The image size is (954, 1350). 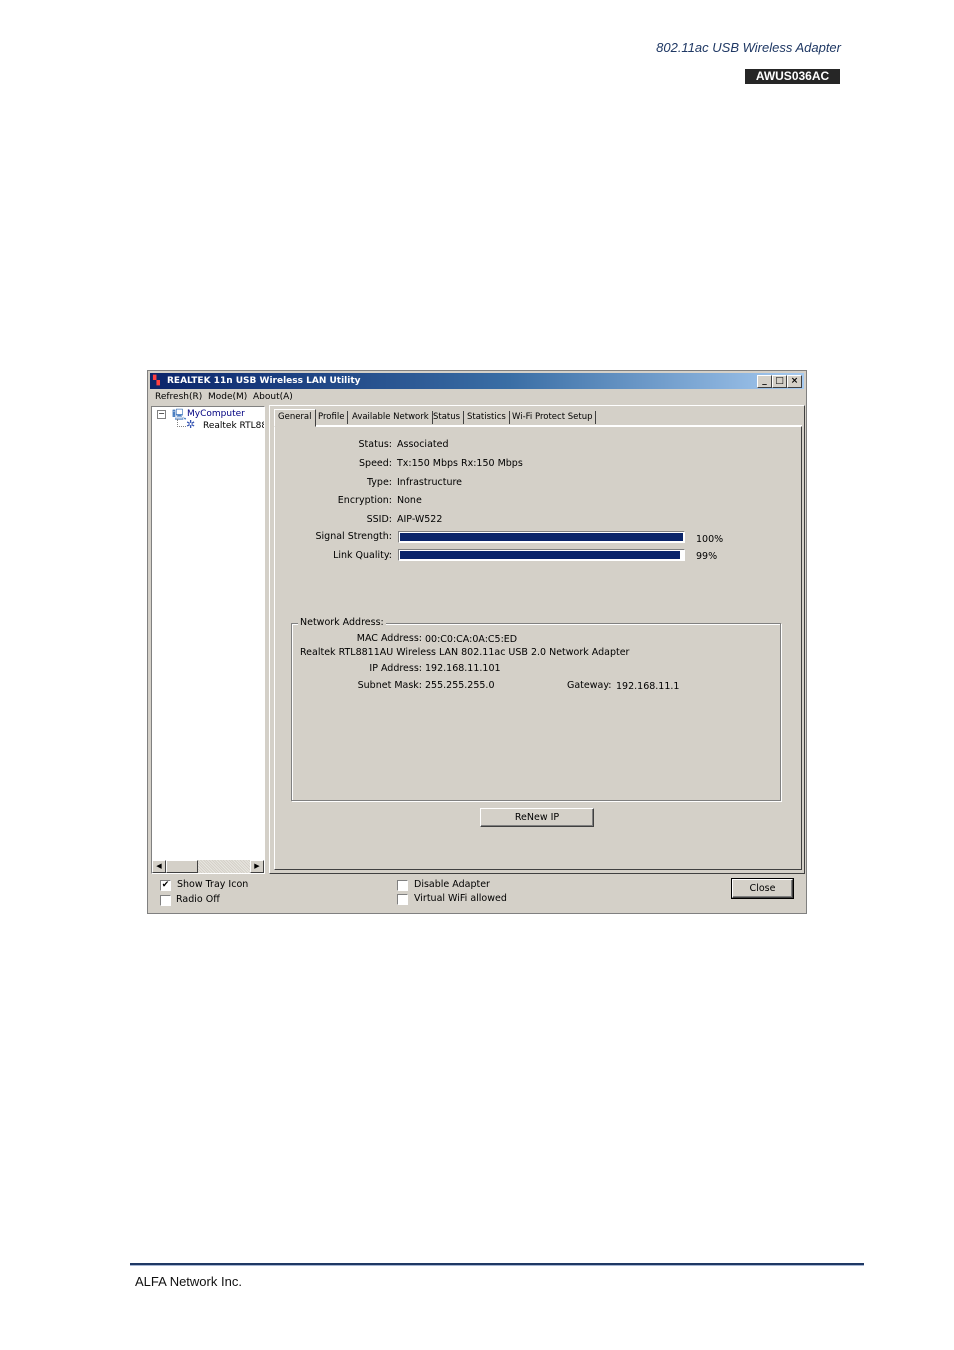 What do you see at coordinates (648, 686) in the screenshot?
I see `gateway-value: 192.168.11.1` at bounding box center [648, 686].